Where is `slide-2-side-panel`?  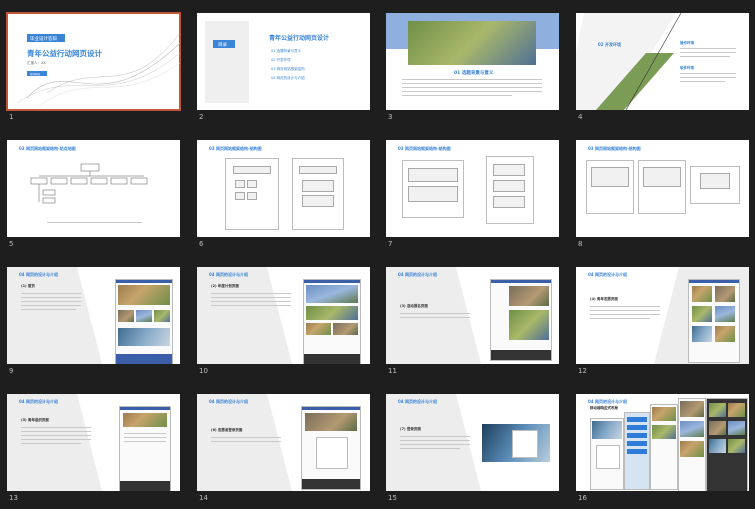
slide-2-side-panel is located at coordinates (227, 62).